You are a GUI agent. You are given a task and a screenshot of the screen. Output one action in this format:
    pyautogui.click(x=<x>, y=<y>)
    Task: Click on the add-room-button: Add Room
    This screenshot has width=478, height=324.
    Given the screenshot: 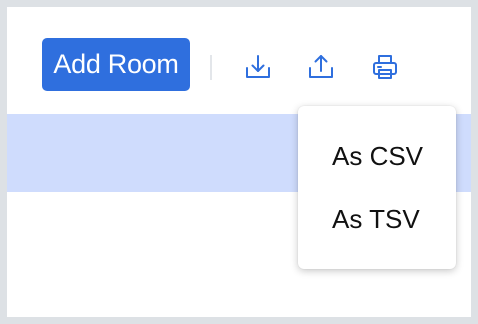 What is the action you would take?
    pyautogui.click(x=116, y=64)
    